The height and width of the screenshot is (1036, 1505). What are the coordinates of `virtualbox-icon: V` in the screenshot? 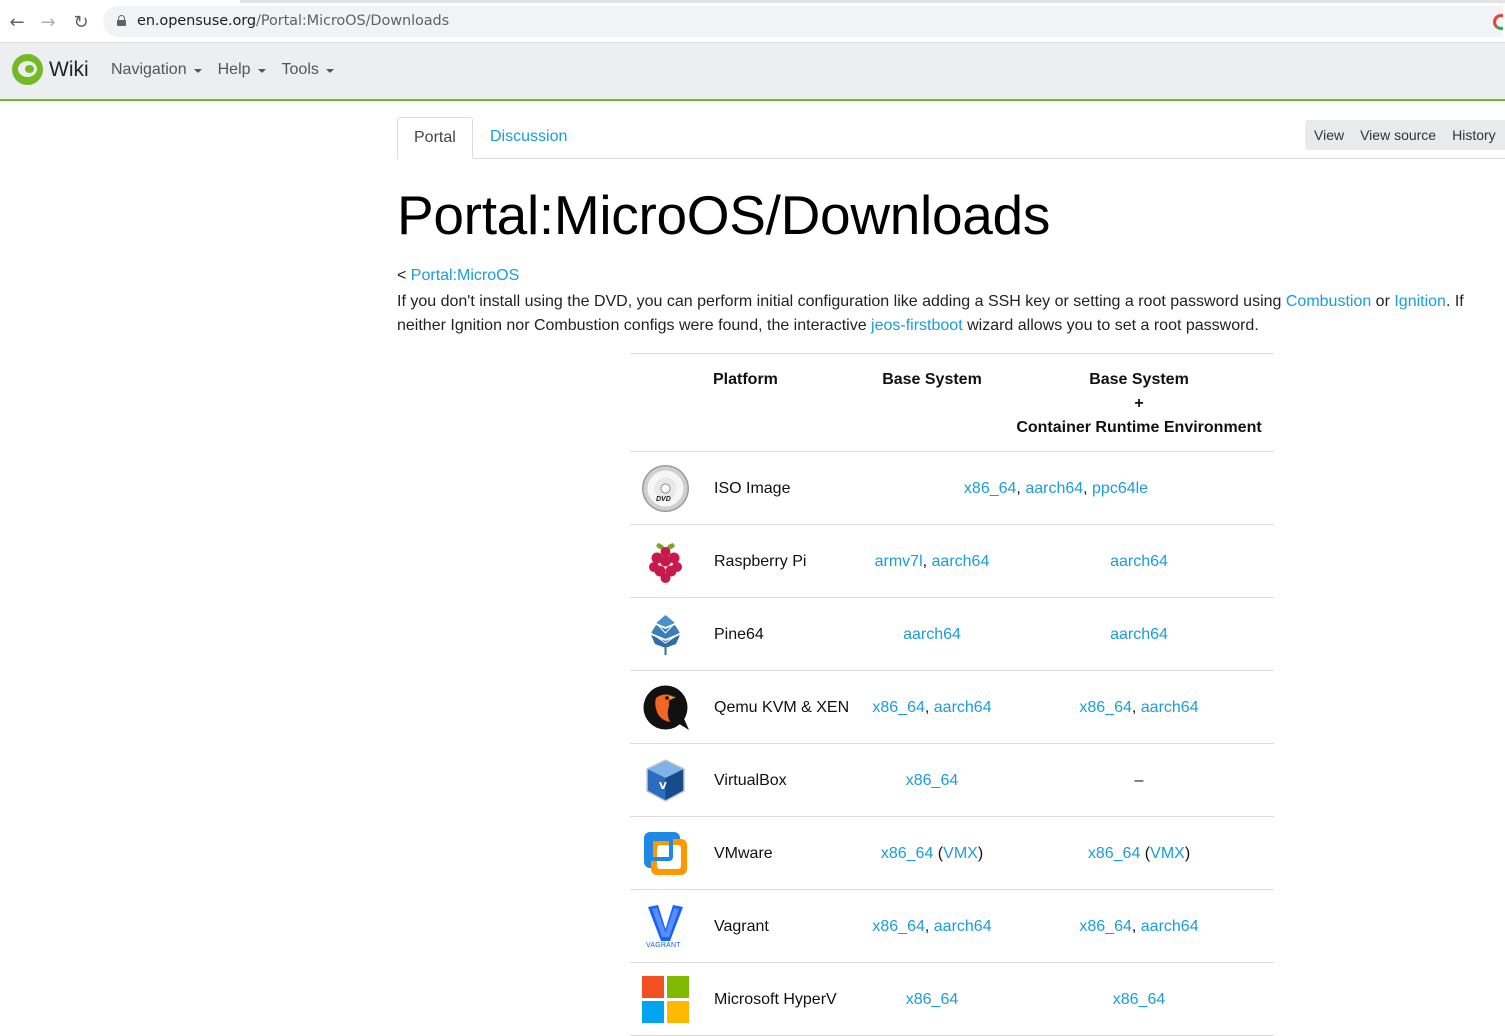 It's located at (665, 780).